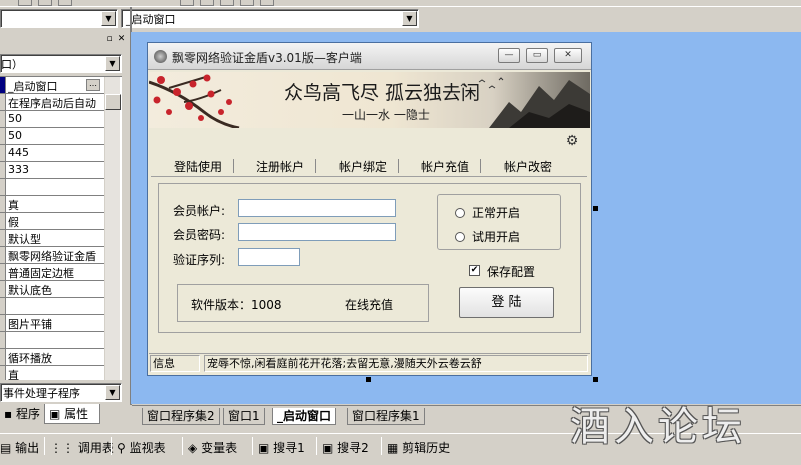  I want to click on property-row: 在程序启动后自动, so click(52, 102).